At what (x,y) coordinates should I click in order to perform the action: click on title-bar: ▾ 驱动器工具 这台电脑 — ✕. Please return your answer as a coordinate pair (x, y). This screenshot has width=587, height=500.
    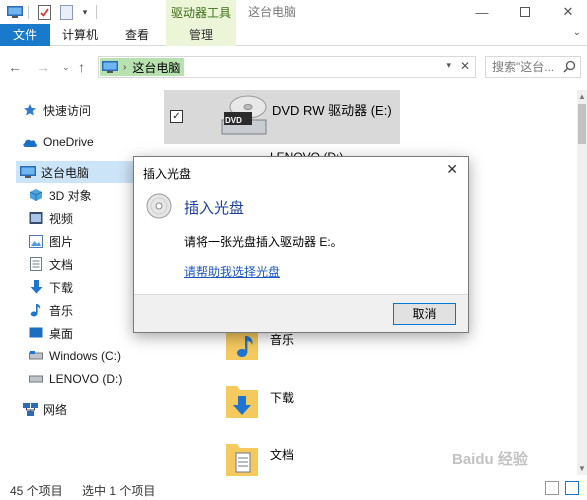
    Looking at the image, I should click on (293, 12).